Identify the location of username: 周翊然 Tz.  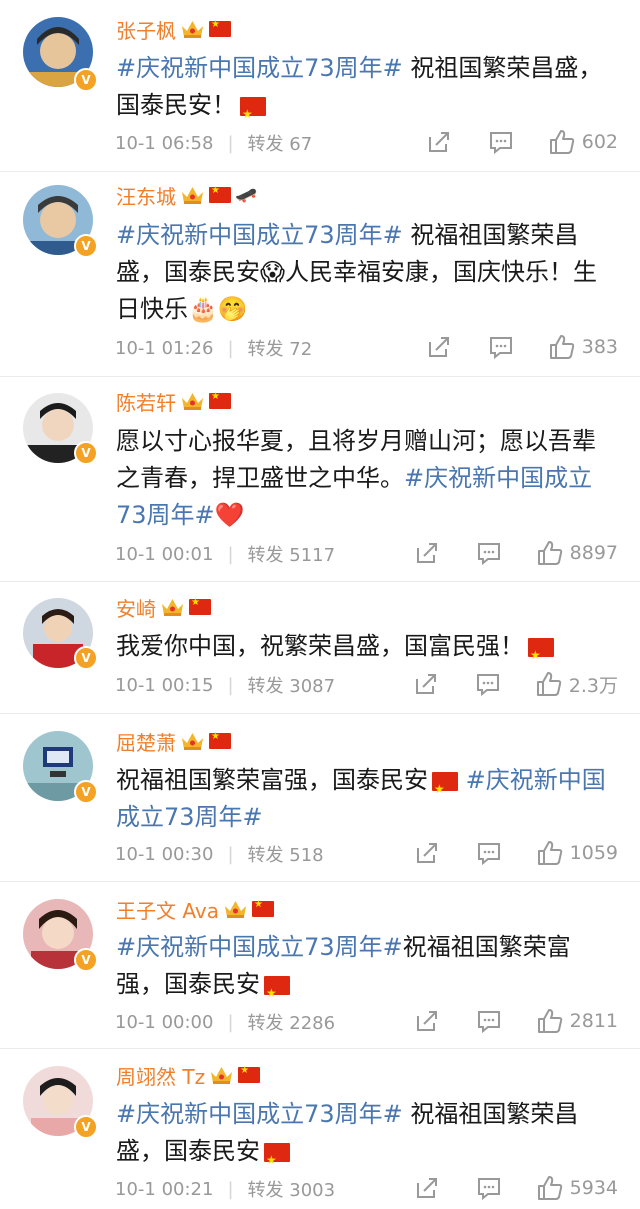
(160, 1075).